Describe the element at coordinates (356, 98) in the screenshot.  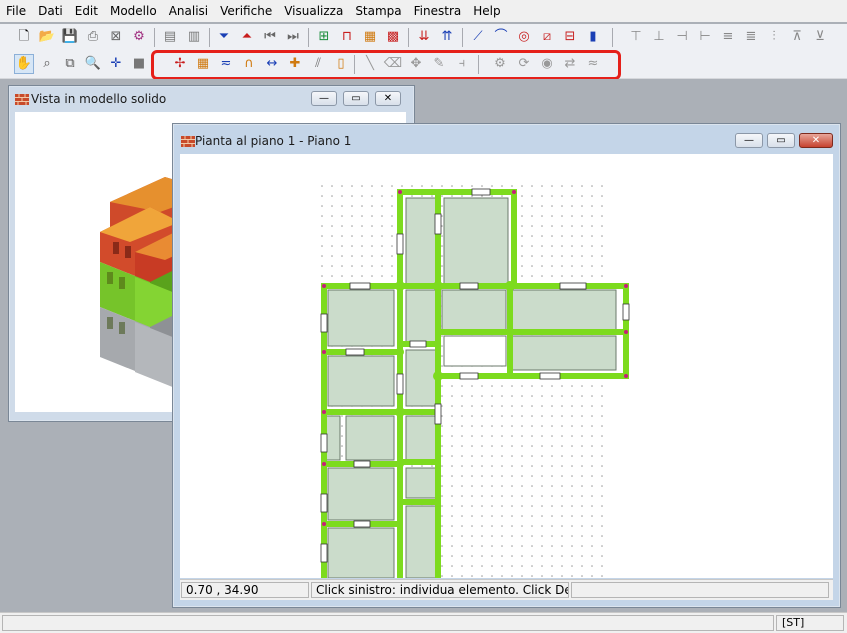
I see `solid-maximize-button: ▭` at that location.